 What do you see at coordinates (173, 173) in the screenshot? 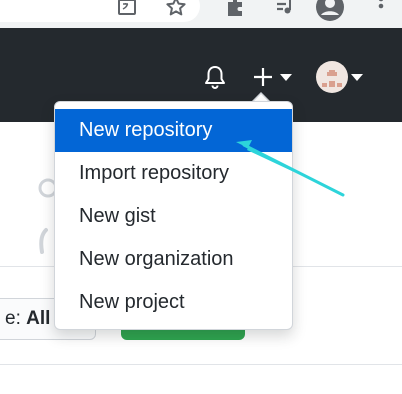
I see `menu-item-import-repository: Import repository` at bounding box center [173, 173].